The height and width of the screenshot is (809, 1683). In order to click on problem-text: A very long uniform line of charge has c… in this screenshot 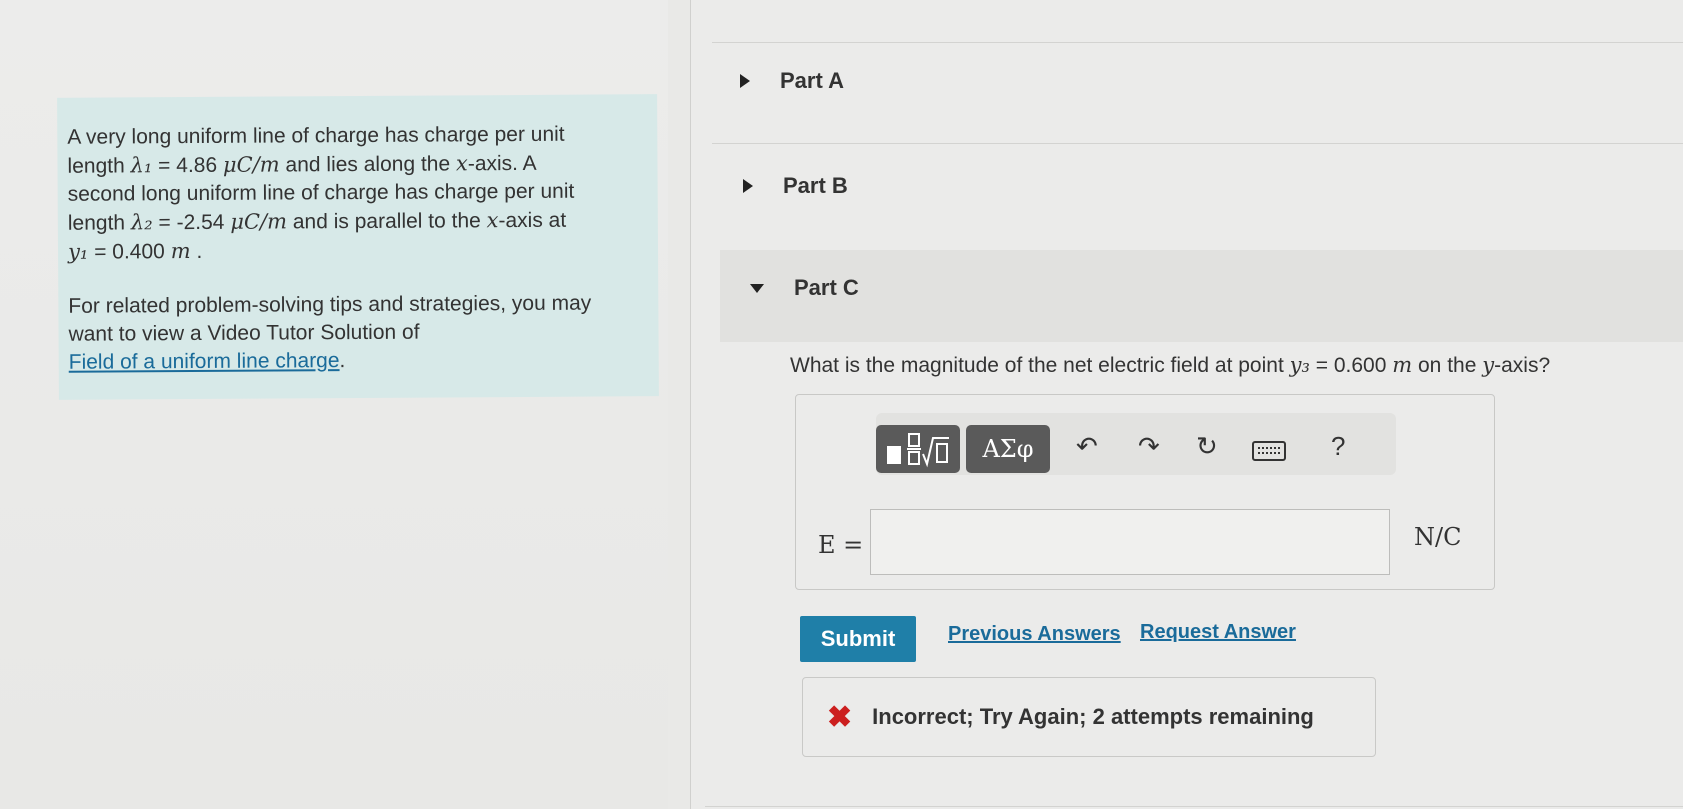, I will do `click(321, 193)`.